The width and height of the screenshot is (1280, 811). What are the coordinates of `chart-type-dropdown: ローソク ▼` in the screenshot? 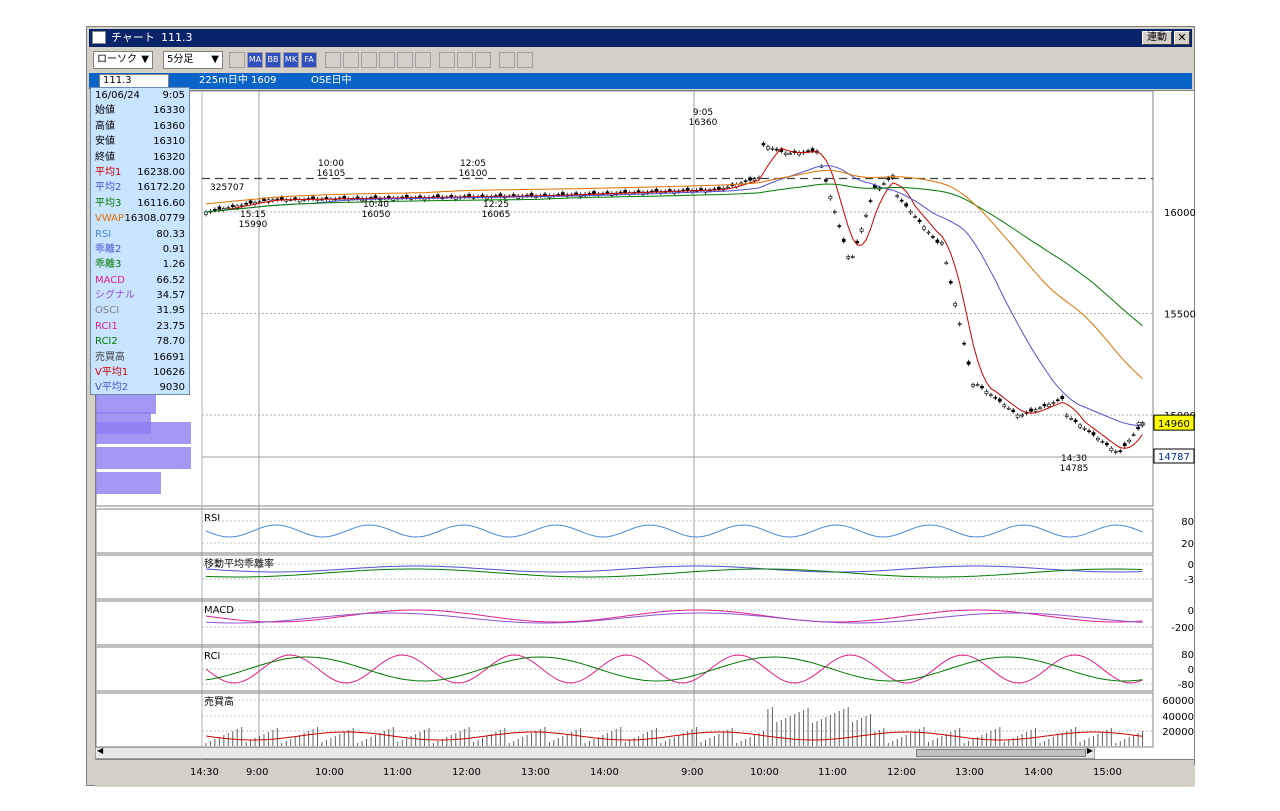 It's located at (123, 60).